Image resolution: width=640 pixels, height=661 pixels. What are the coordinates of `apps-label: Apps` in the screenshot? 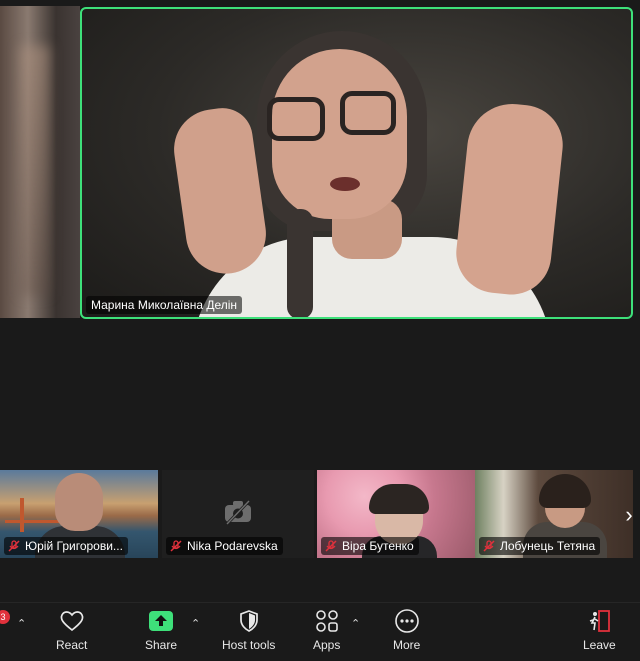 It's located at (327, 645).